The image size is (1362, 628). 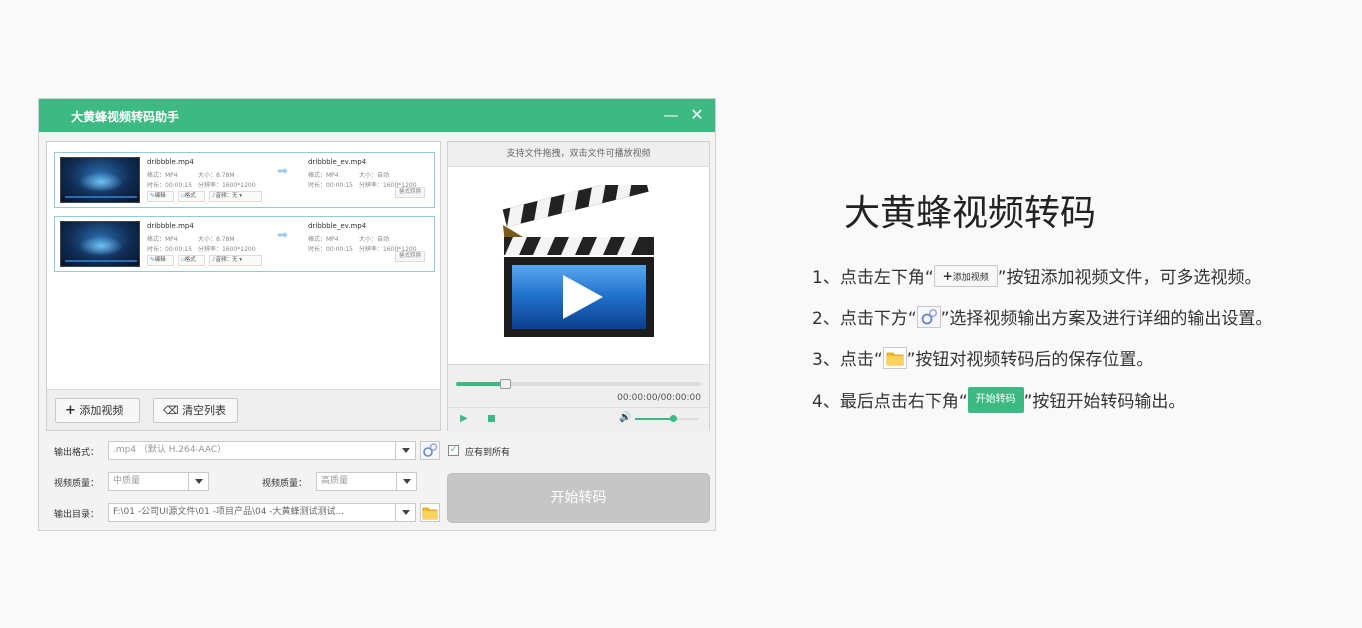 What do you see at coordinates (77, 515) in the screenshot?
I see `output-dir-label: 输出目录：` at bounding box center [77, 515].